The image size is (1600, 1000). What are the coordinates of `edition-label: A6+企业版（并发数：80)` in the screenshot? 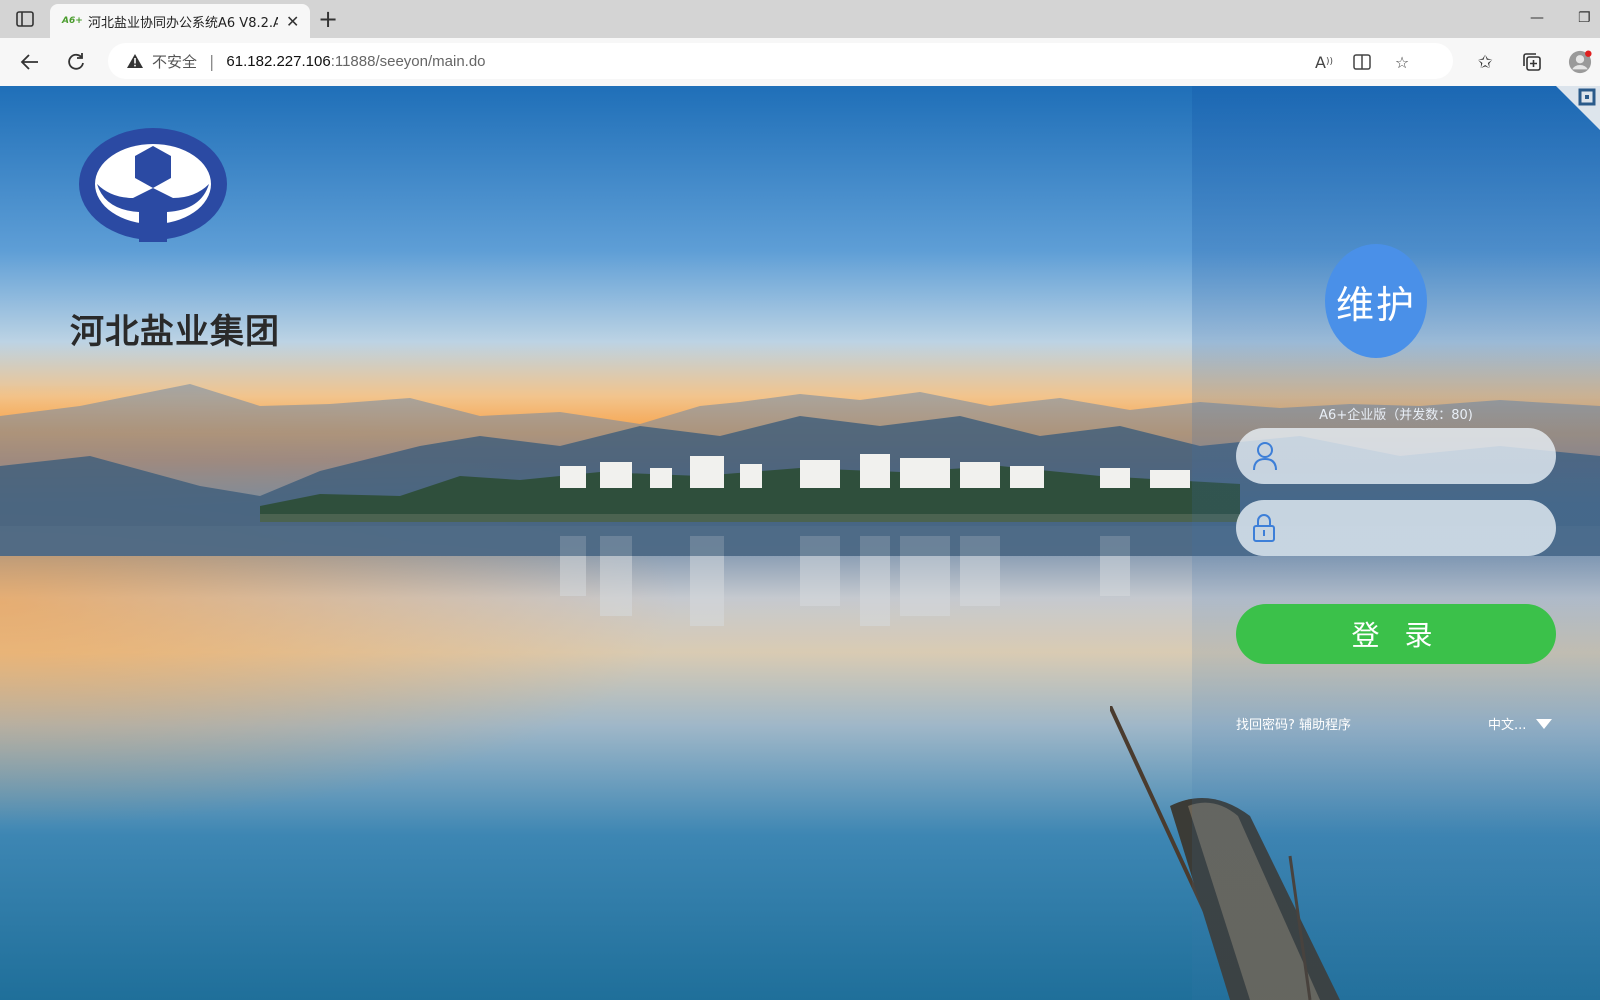 It's located at (1396, 415).